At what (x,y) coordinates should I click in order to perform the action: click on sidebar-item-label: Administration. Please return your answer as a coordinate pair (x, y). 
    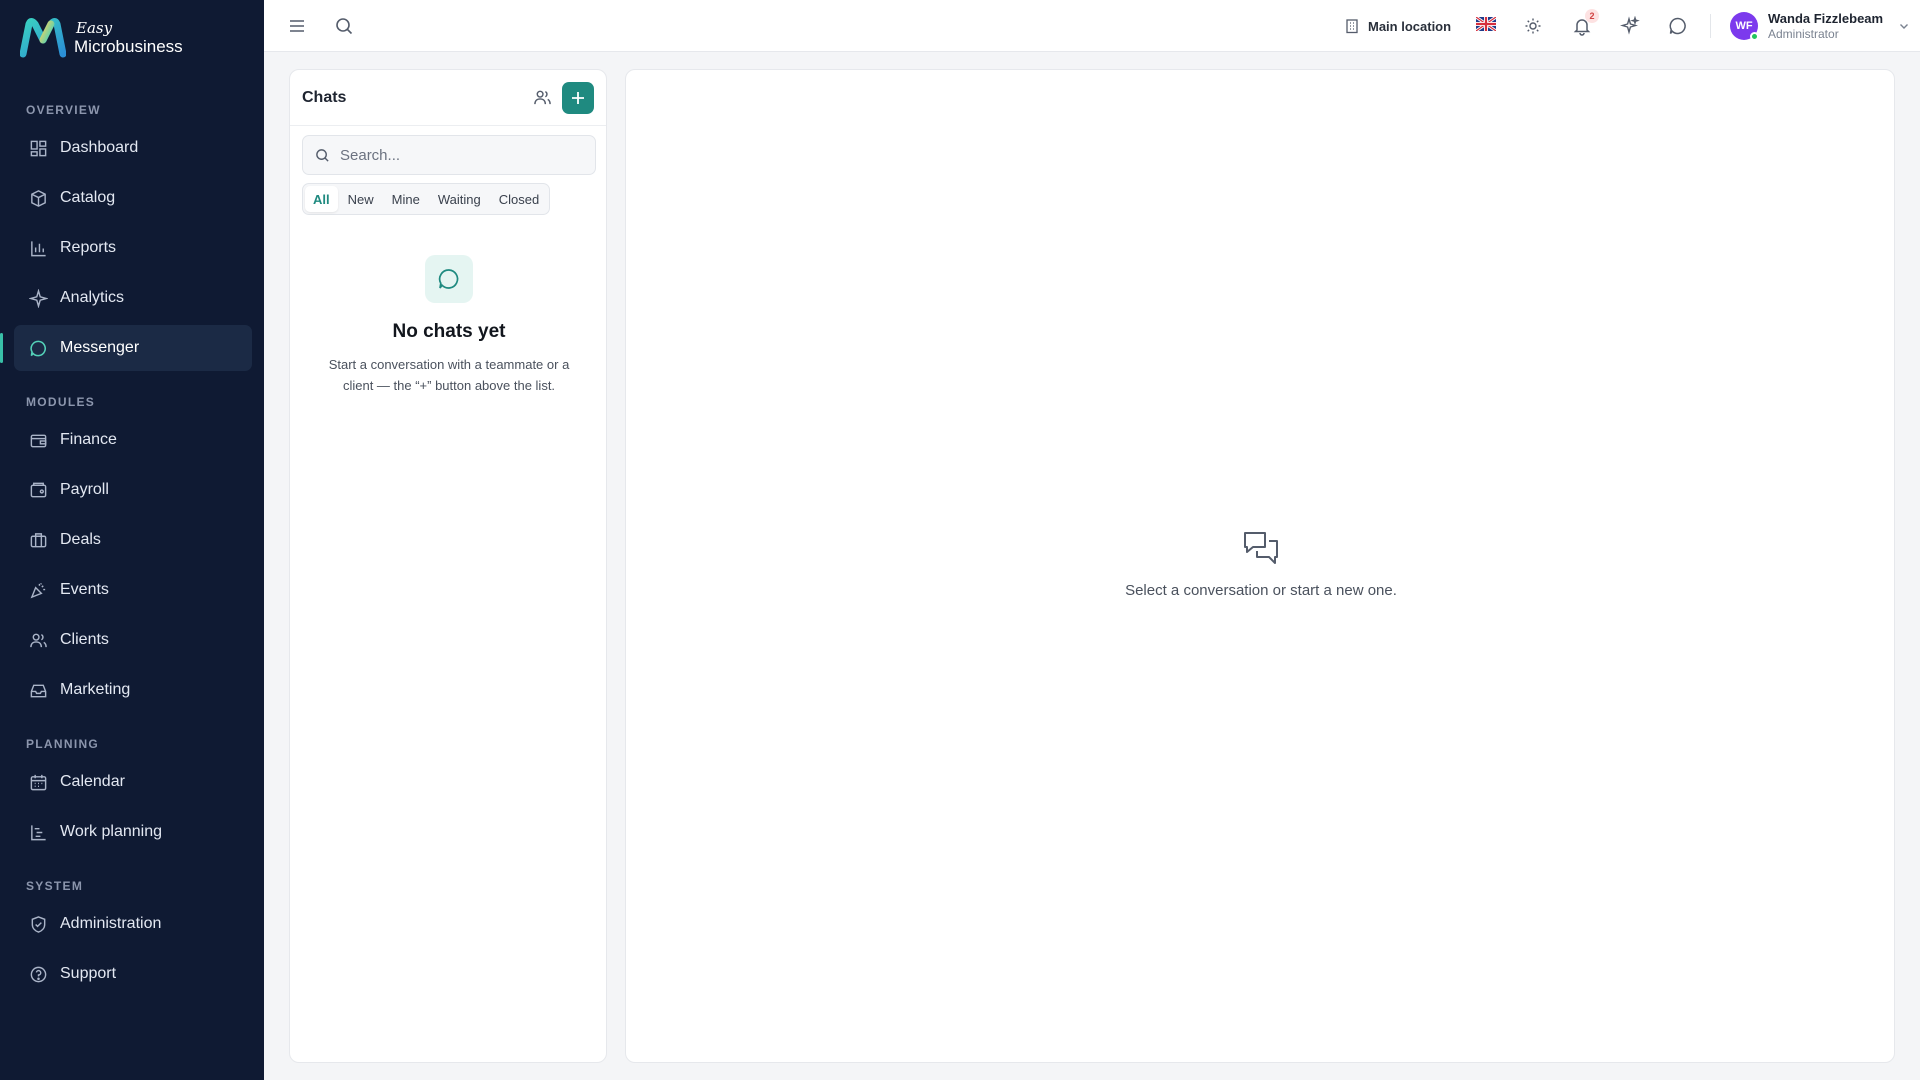
    Looking at the image, I should click on (111, 923).